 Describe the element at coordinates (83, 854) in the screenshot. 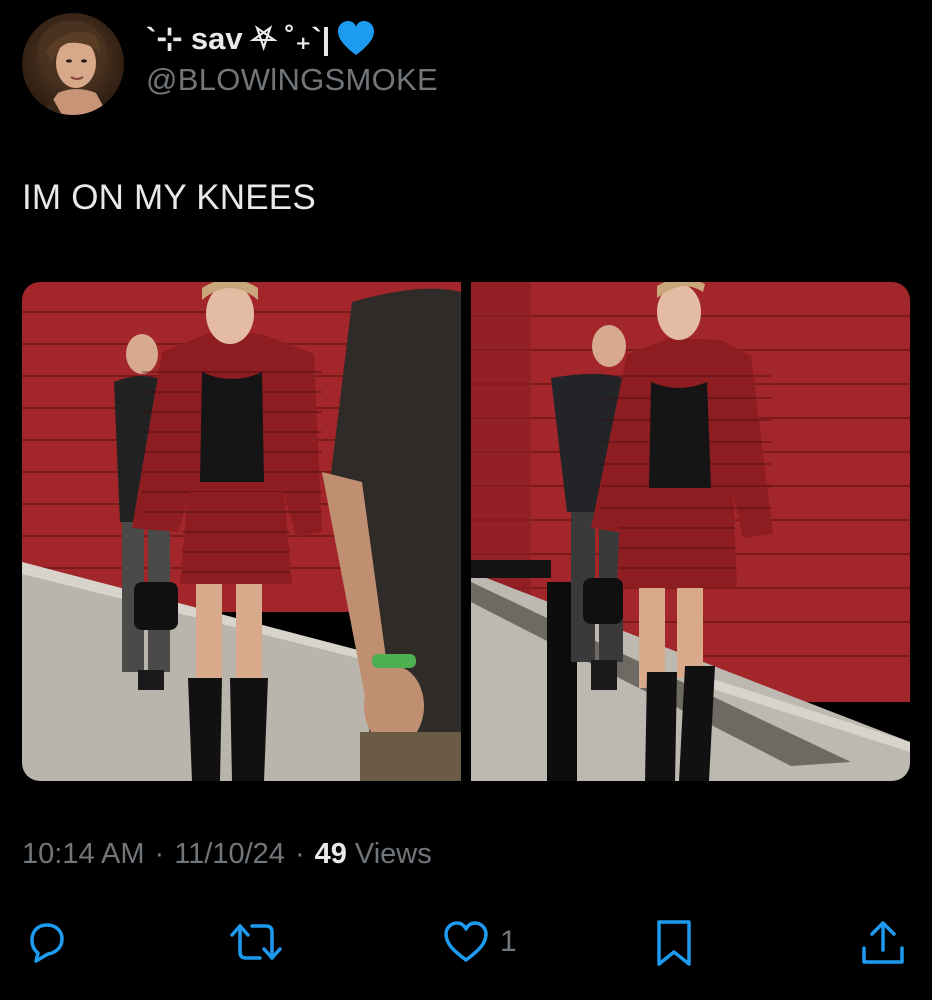

I see `tweet-time: 10:14 AM` at that location.